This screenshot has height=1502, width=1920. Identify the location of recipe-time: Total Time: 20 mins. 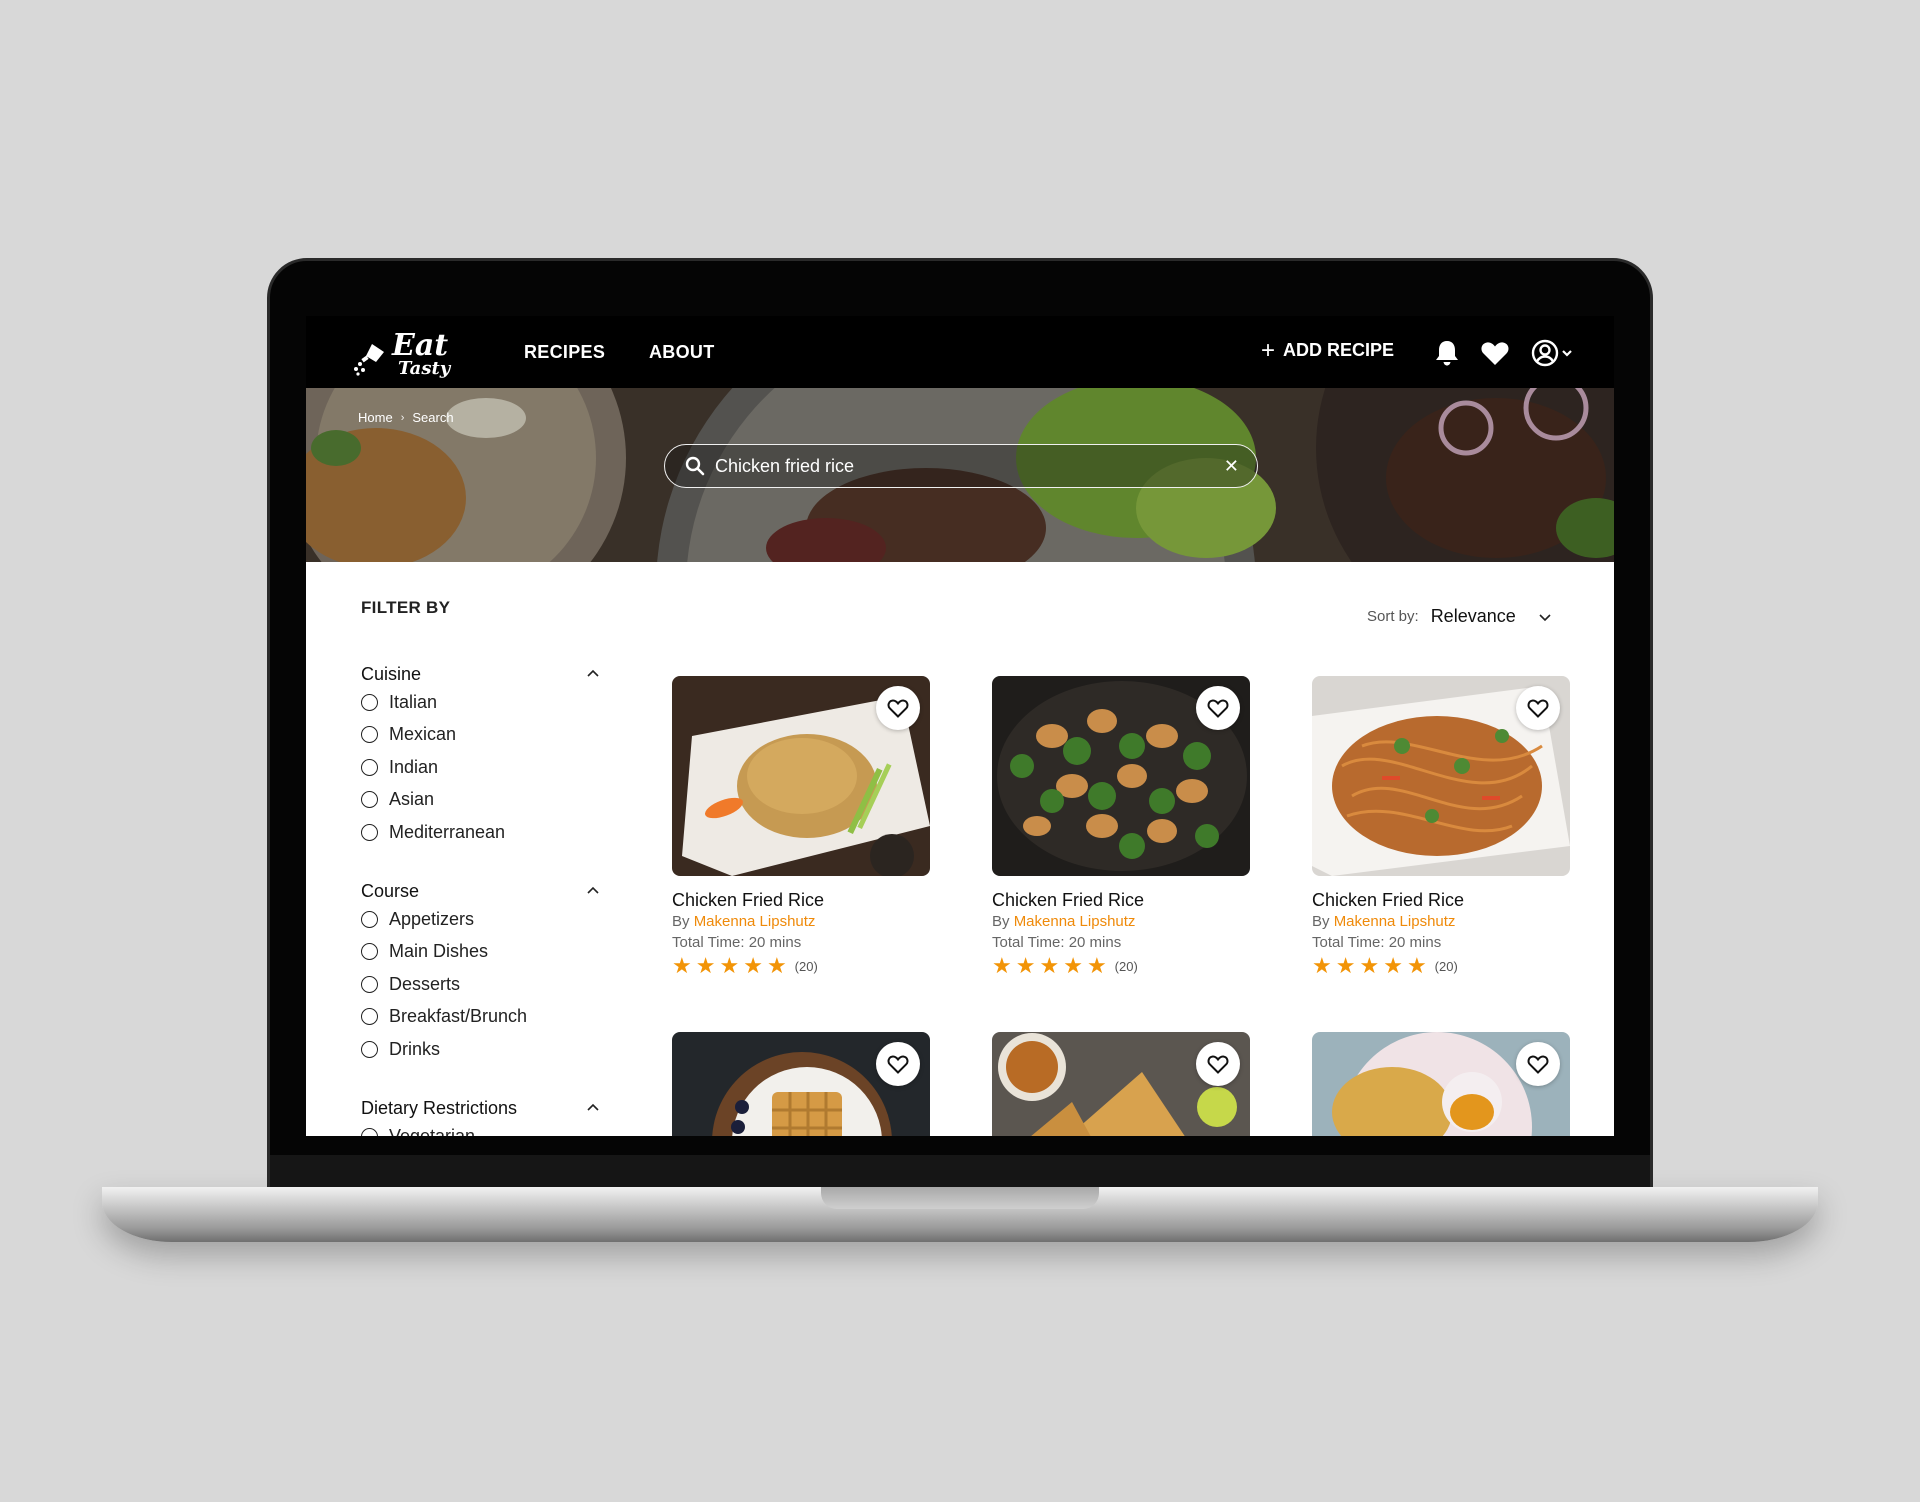
(1377, 942).